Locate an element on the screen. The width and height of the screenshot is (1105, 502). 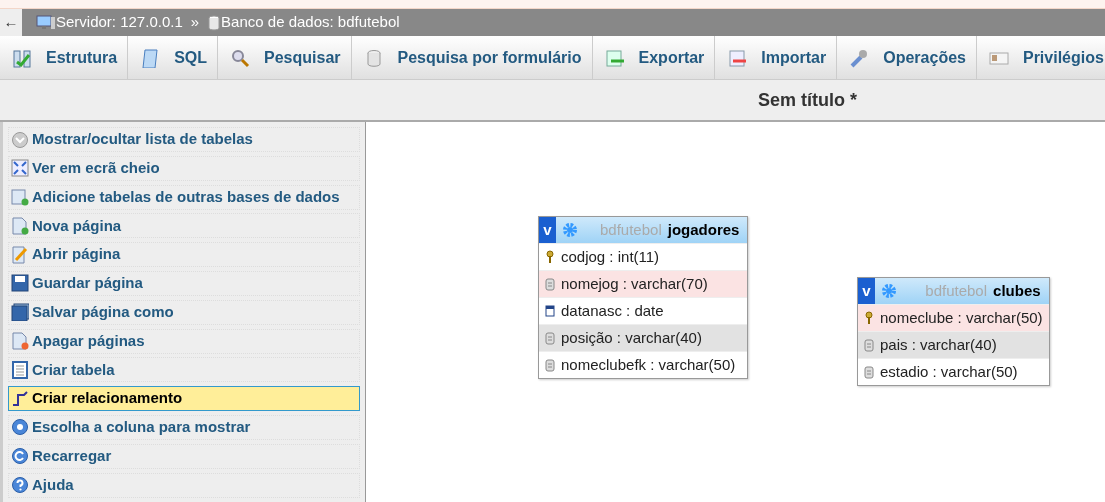
table-check-icon is located at coordinates (22, 58).